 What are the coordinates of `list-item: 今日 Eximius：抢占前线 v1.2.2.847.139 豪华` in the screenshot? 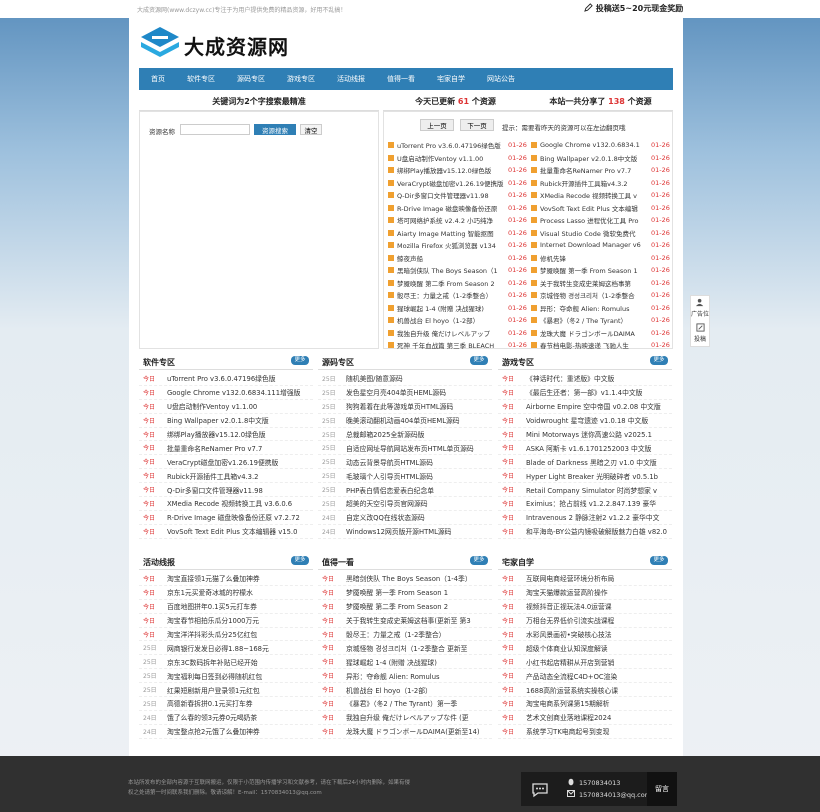 It's located at (585, 504).